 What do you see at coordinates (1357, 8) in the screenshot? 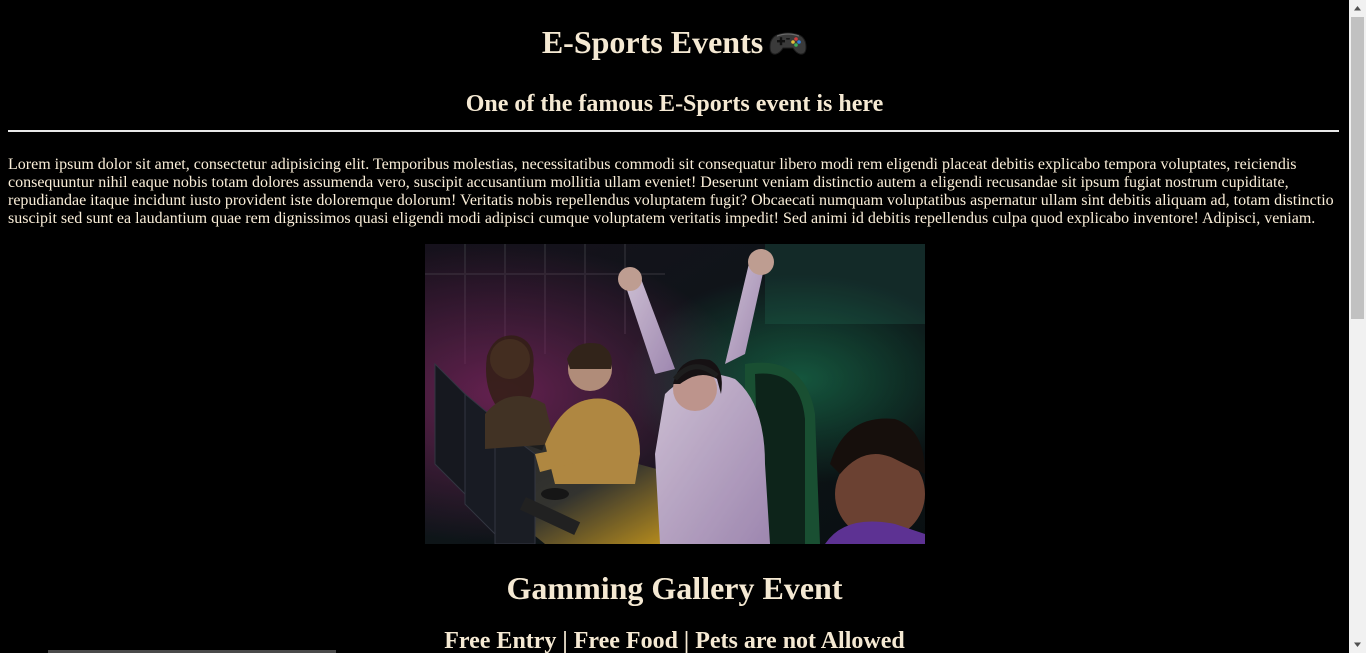
I see `scroll-up-arrow-icon` at bounding box center [1357, 8].